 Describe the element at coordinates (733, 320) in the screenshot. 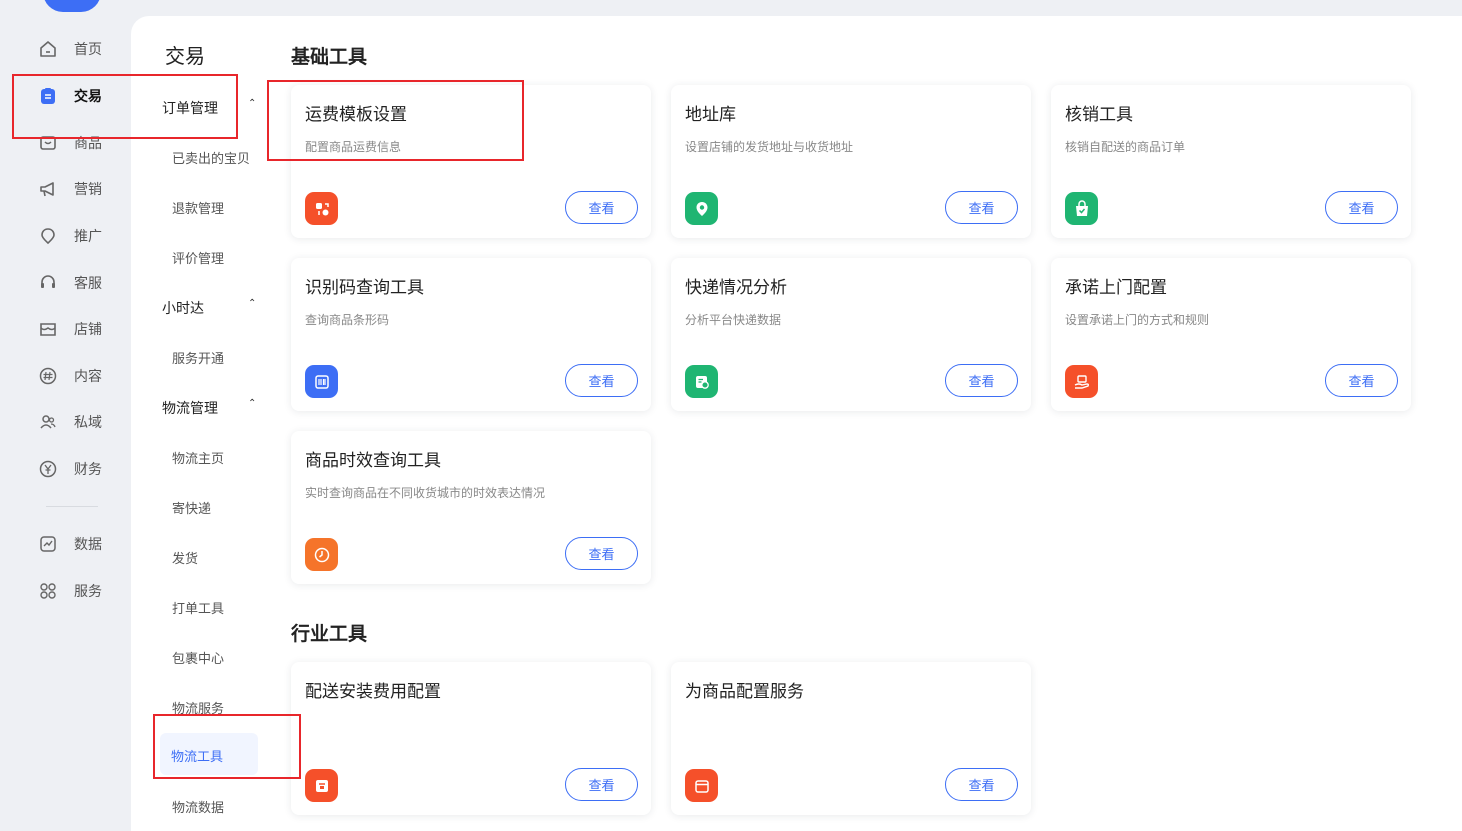

I see `card-desc: 分析平台快递数据` at that location.